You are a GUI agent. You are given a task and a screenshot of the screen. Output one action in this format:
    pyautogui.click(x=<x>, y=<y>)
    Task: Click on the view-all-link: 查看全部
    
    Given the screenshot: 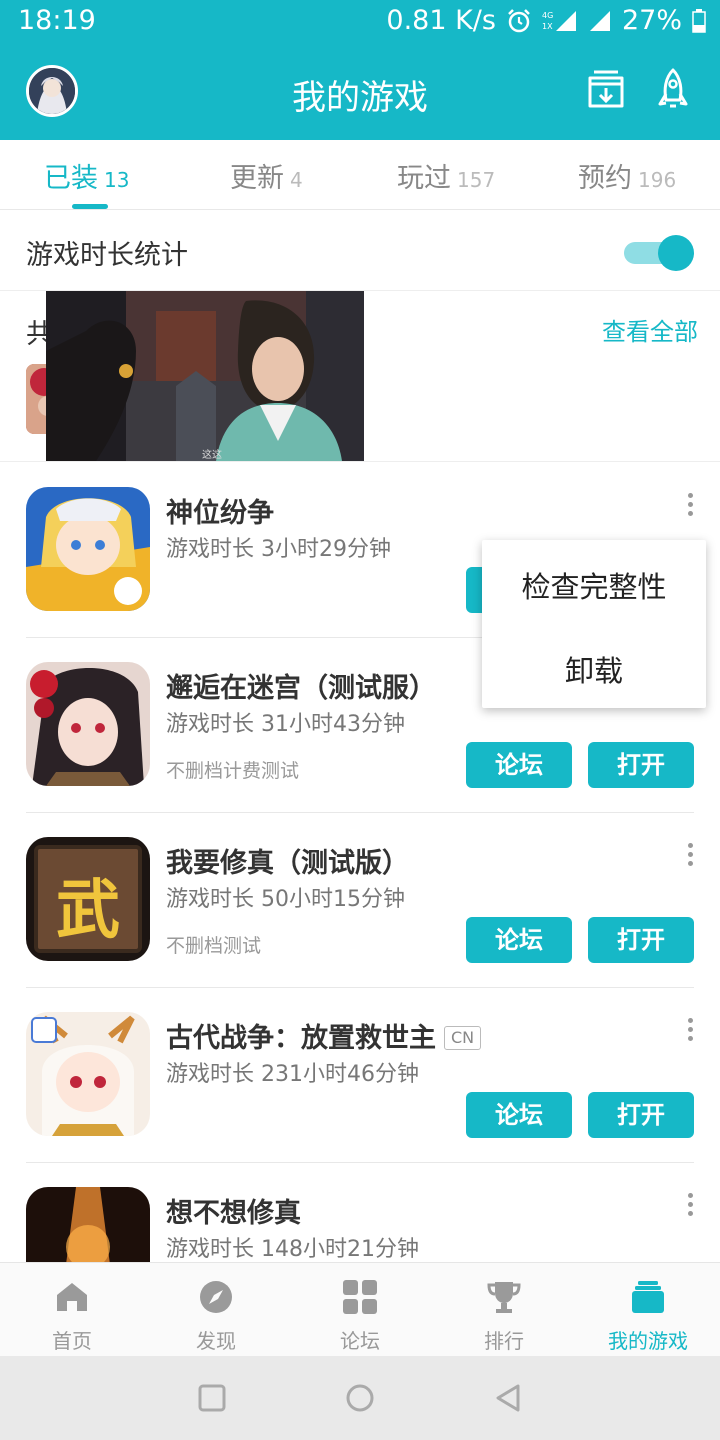 What is the action you would take?
    pyautogui.click(x=650, y=329)
    